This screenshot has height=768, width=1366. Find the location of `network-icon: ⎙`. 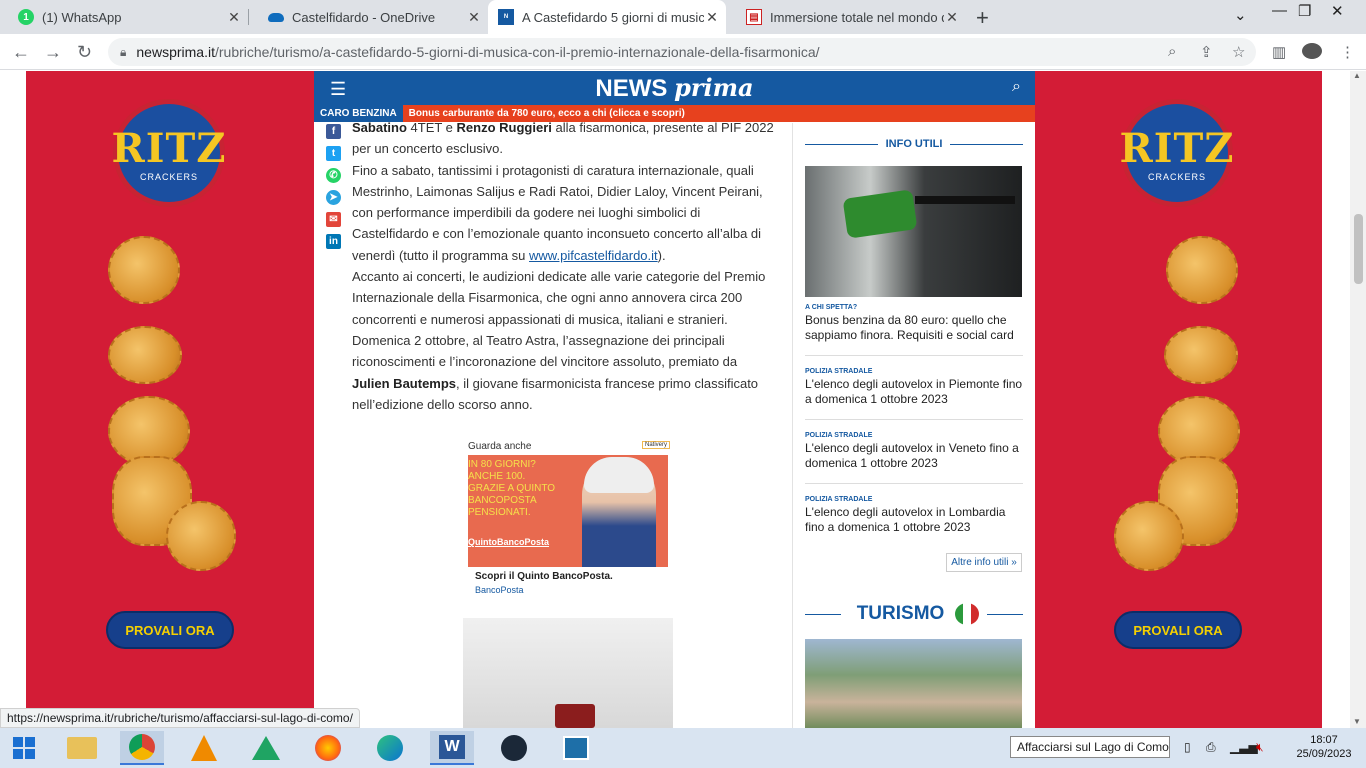

network-icon: ⎙ is located at coordinates (1211, 747).